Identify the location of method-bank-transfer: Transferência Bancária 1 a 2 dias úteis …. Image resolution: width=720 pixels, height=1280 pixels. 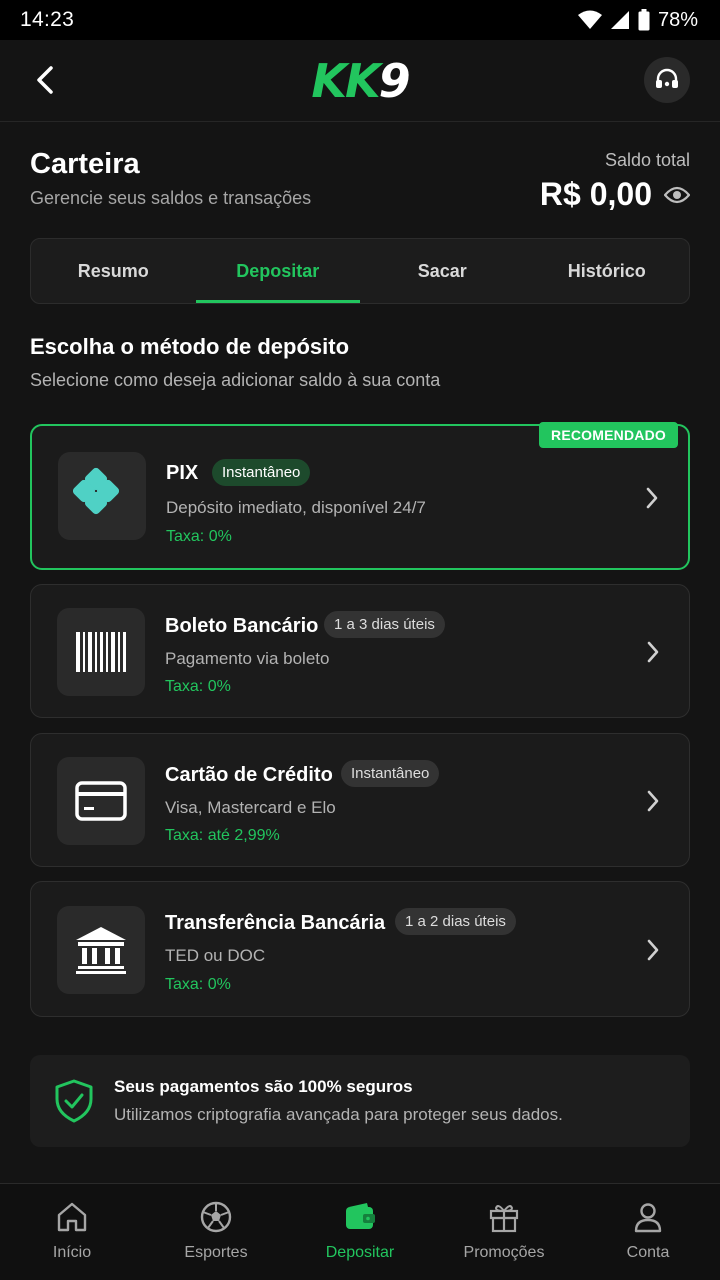
(360, 949).